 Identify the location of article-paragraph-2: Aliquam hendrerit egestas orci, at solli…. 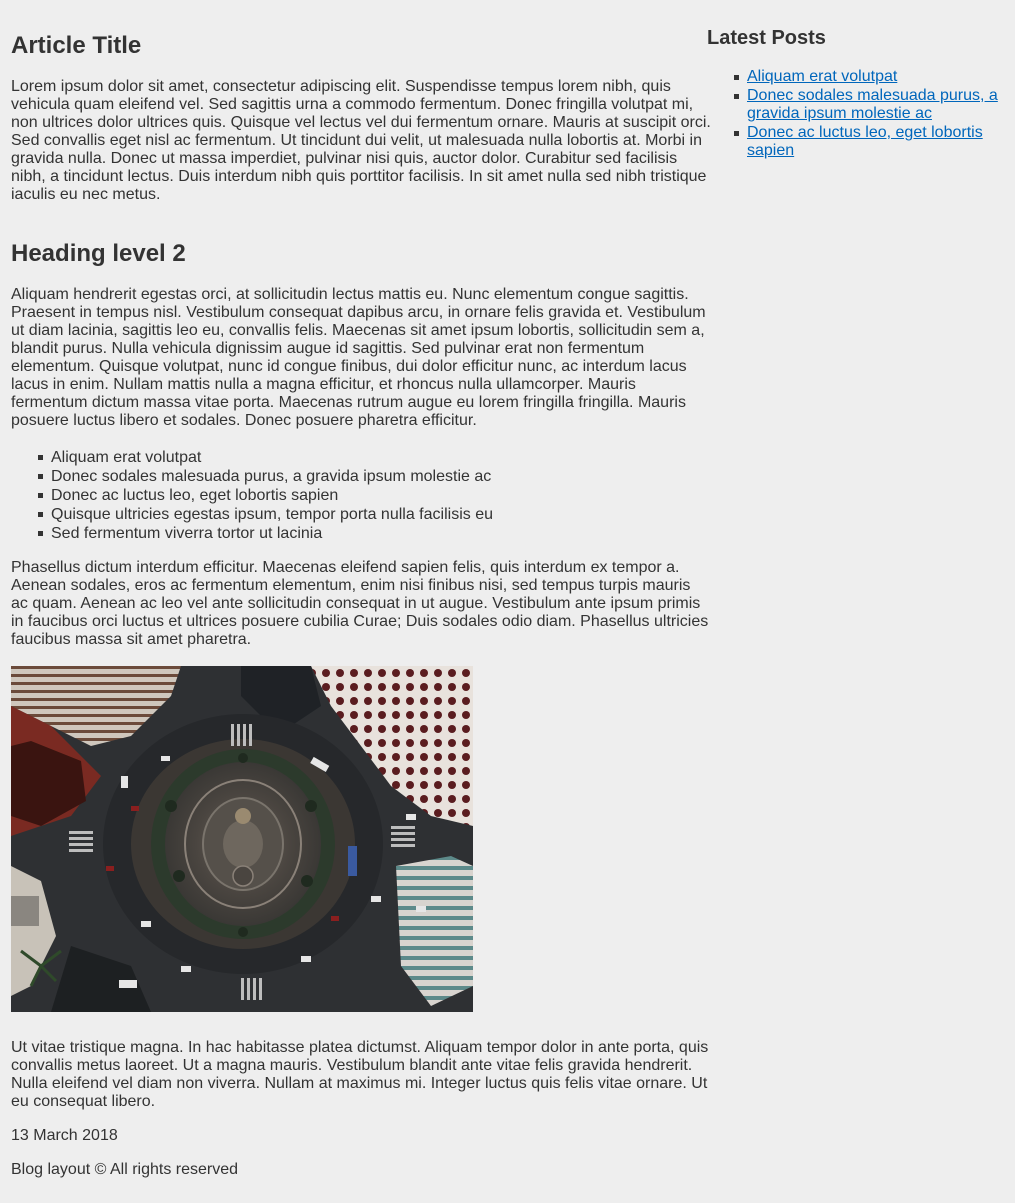
(358, 357).